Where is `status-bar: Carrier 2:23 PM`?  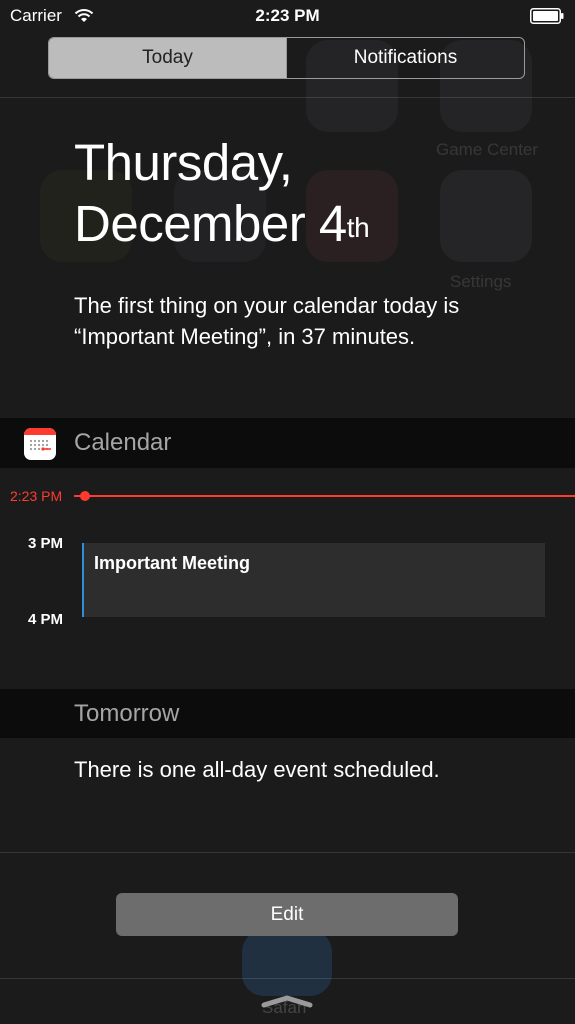
status-bar: Carrier 2:23 PM is located at coordinates (287, 17).